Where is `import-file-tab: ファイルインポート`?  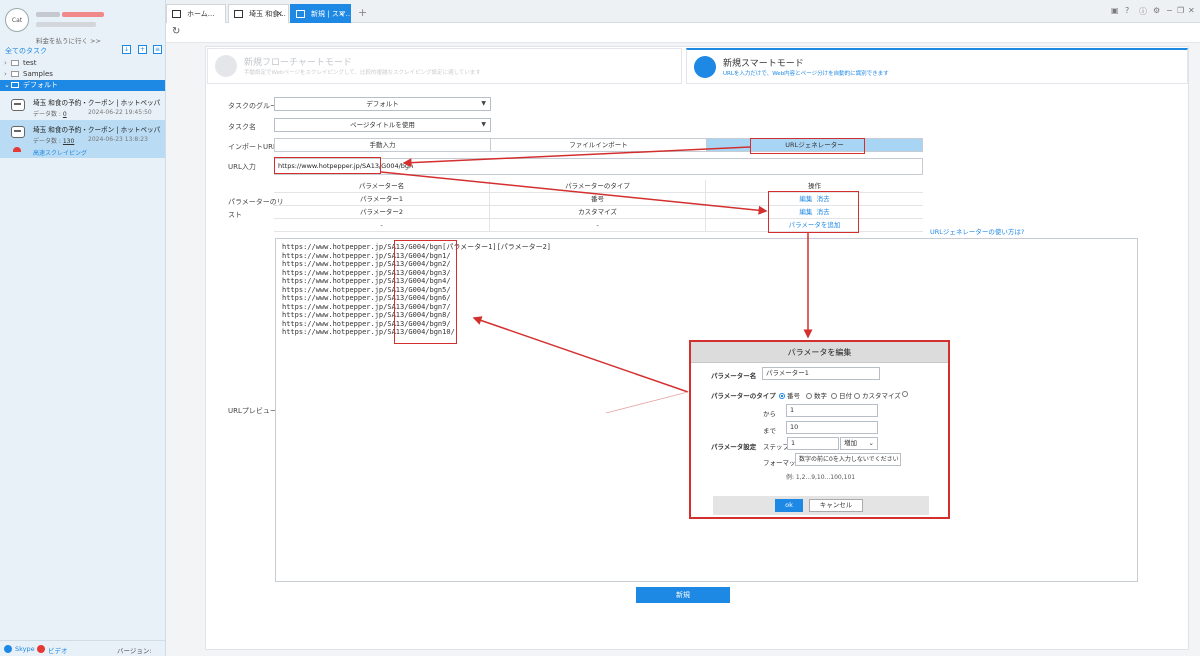 import-file-tab: ファイルインポート is located at coordinates (598, 145).